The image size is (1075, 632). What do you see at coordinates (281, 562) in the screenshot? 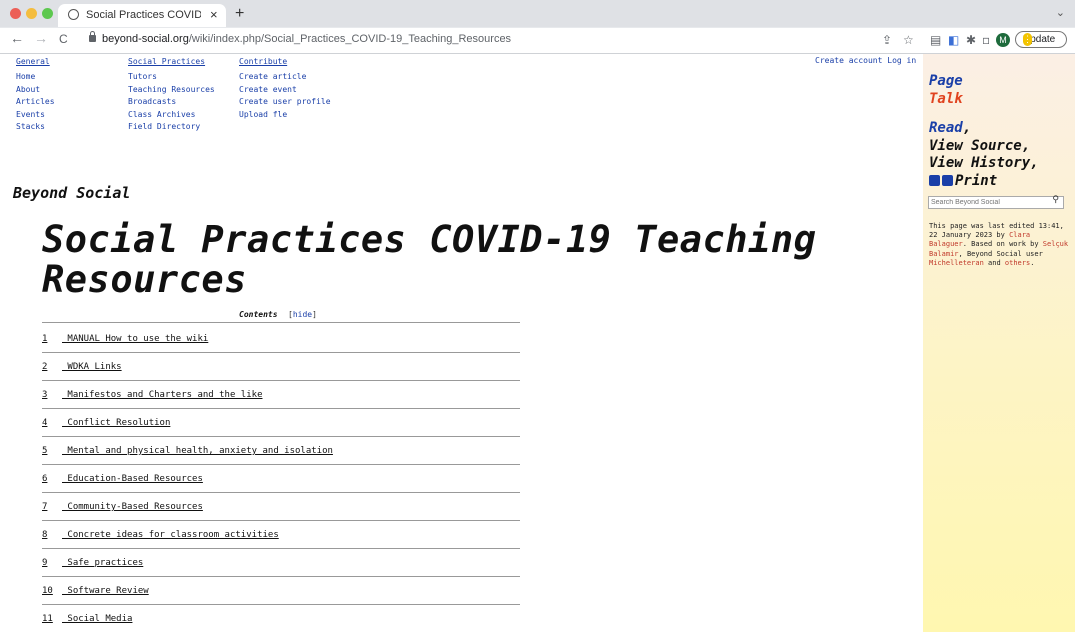
I see `toc-item: 9 _Safe practices` at bounding box center [281, 562].